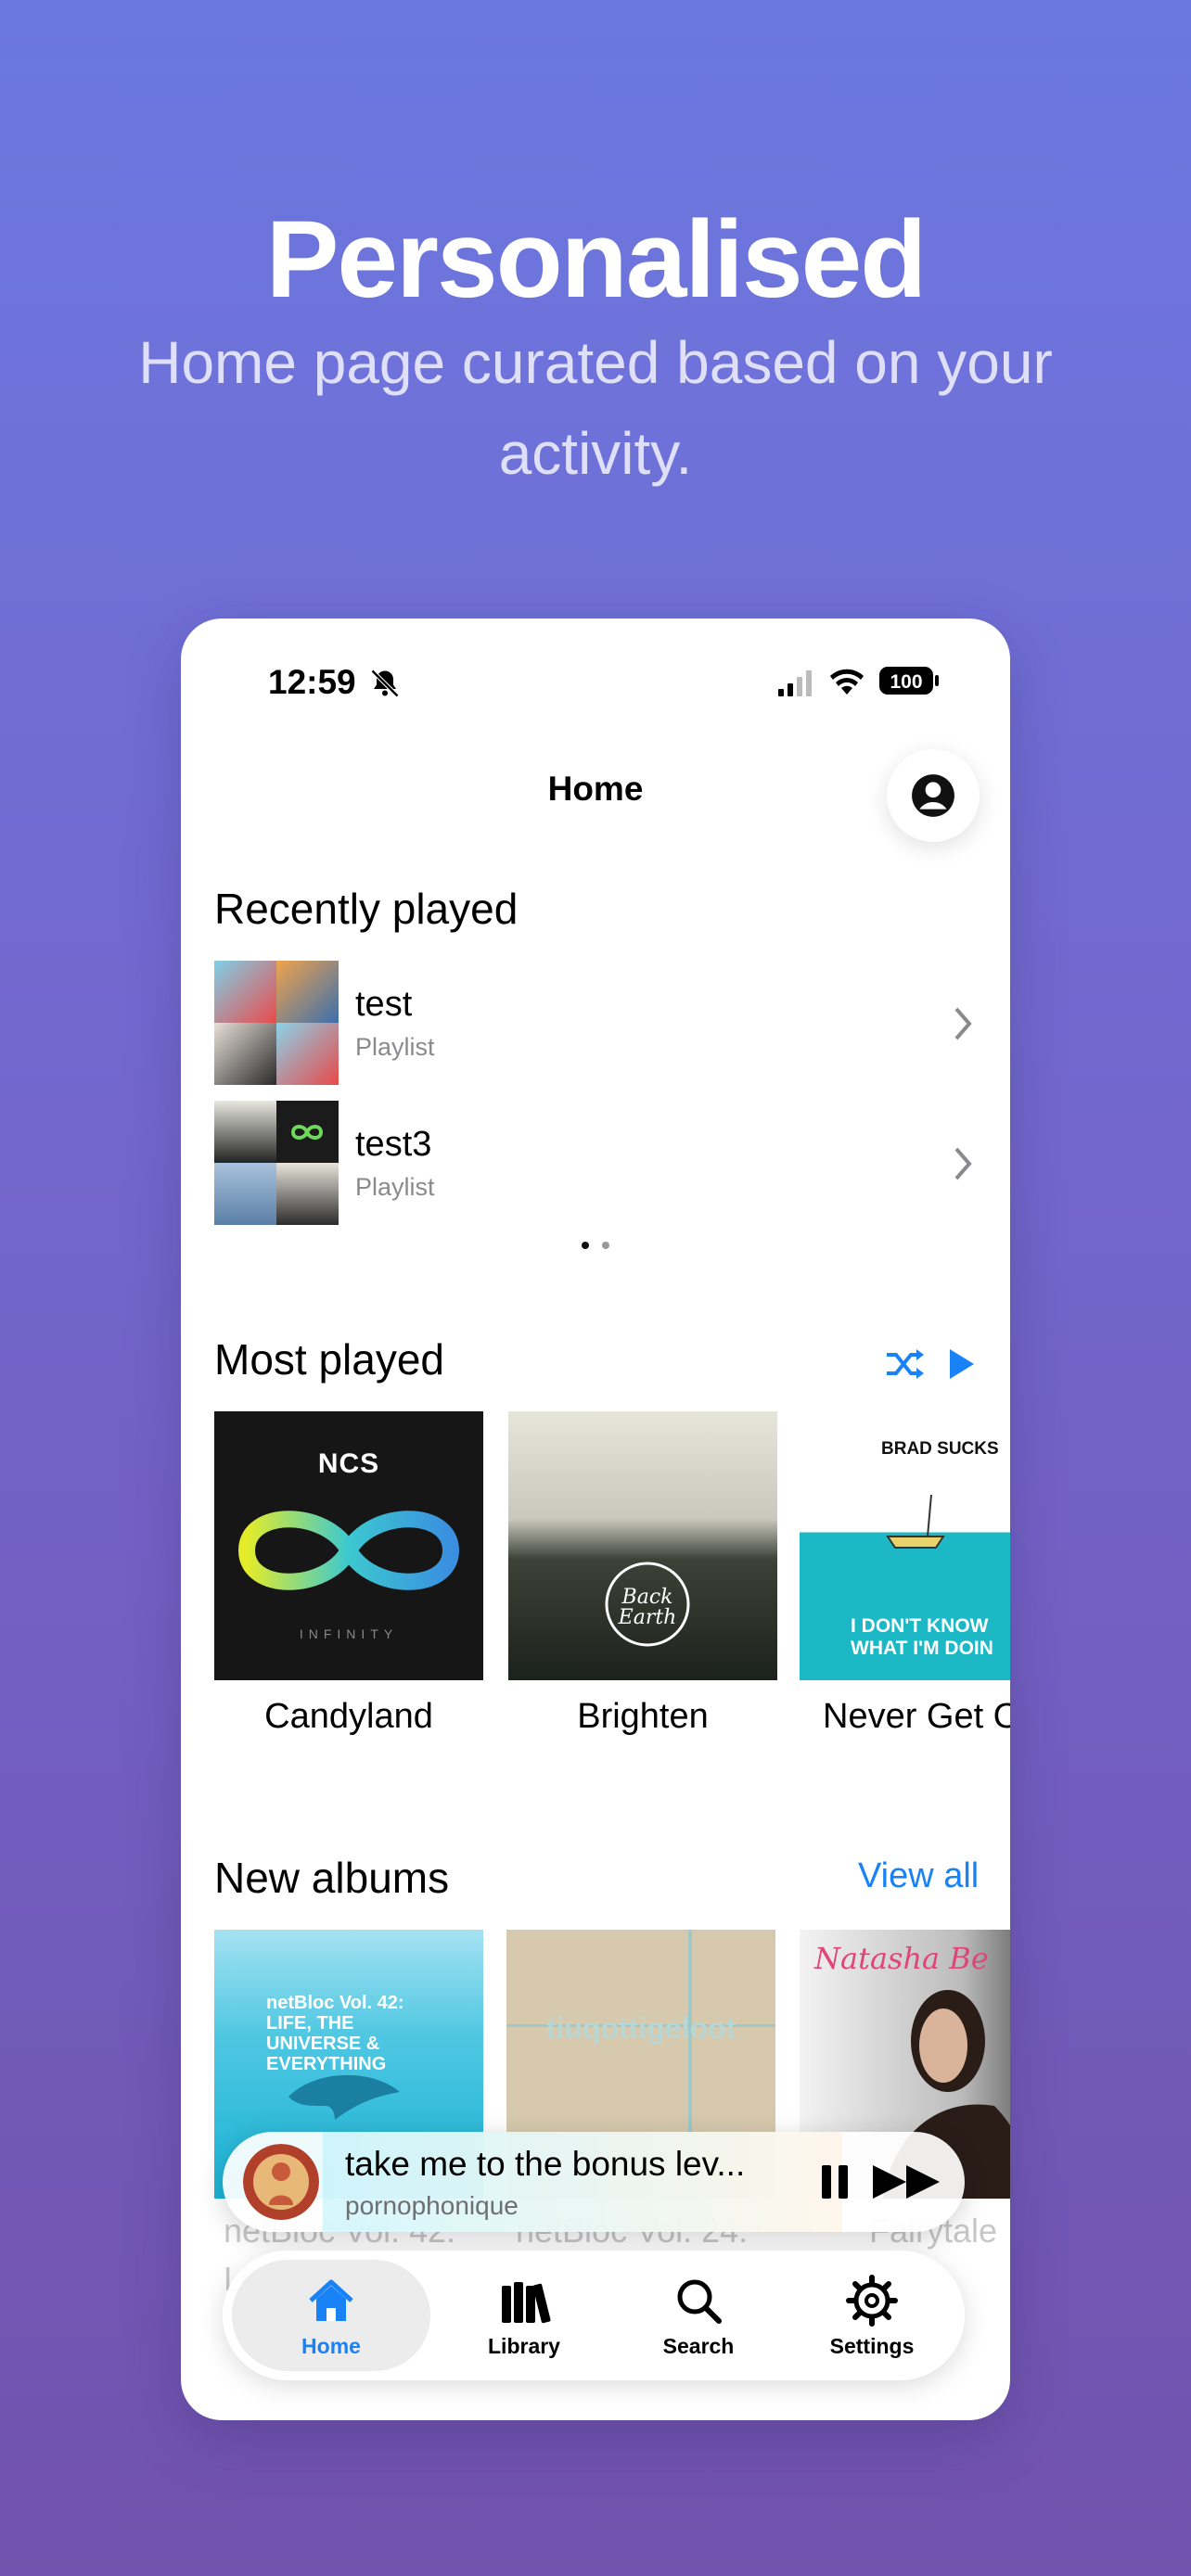 This screenshot has width=1191, height=2576. Describe the element at coordinates (699, 2345) in the screenshot. I see `tab-label: Search` at that location.